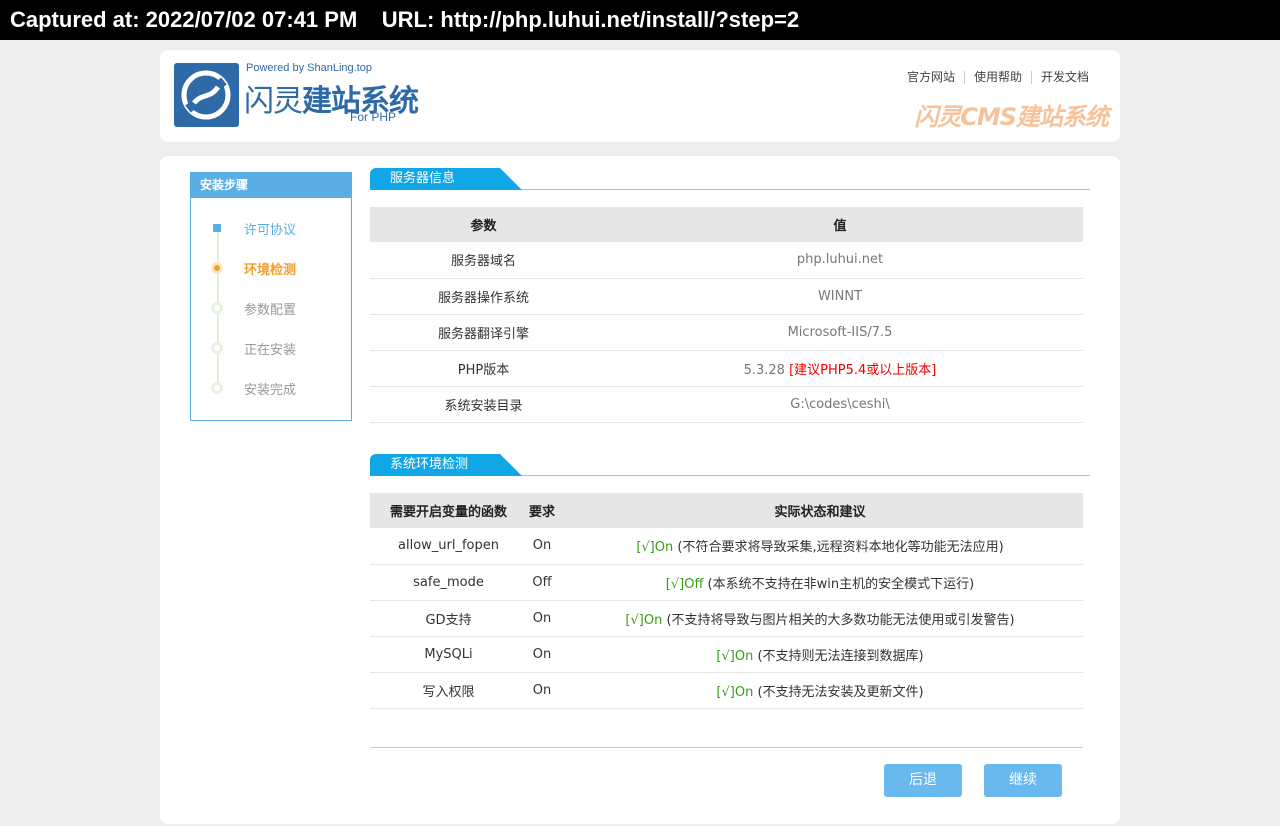 This screenshot has width=1280, height=826. I want to click on param-cell: PHP版本, so click(483, 368).